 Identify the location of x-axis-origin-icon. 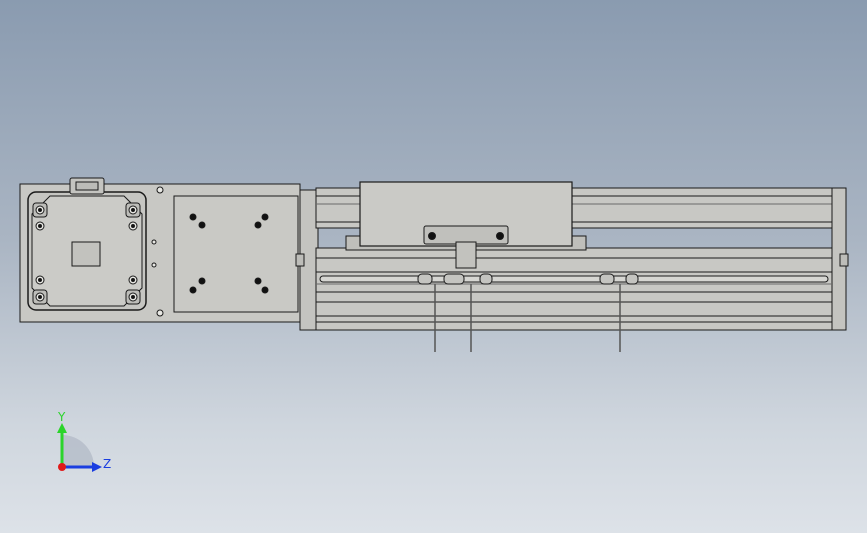
(62, 467).